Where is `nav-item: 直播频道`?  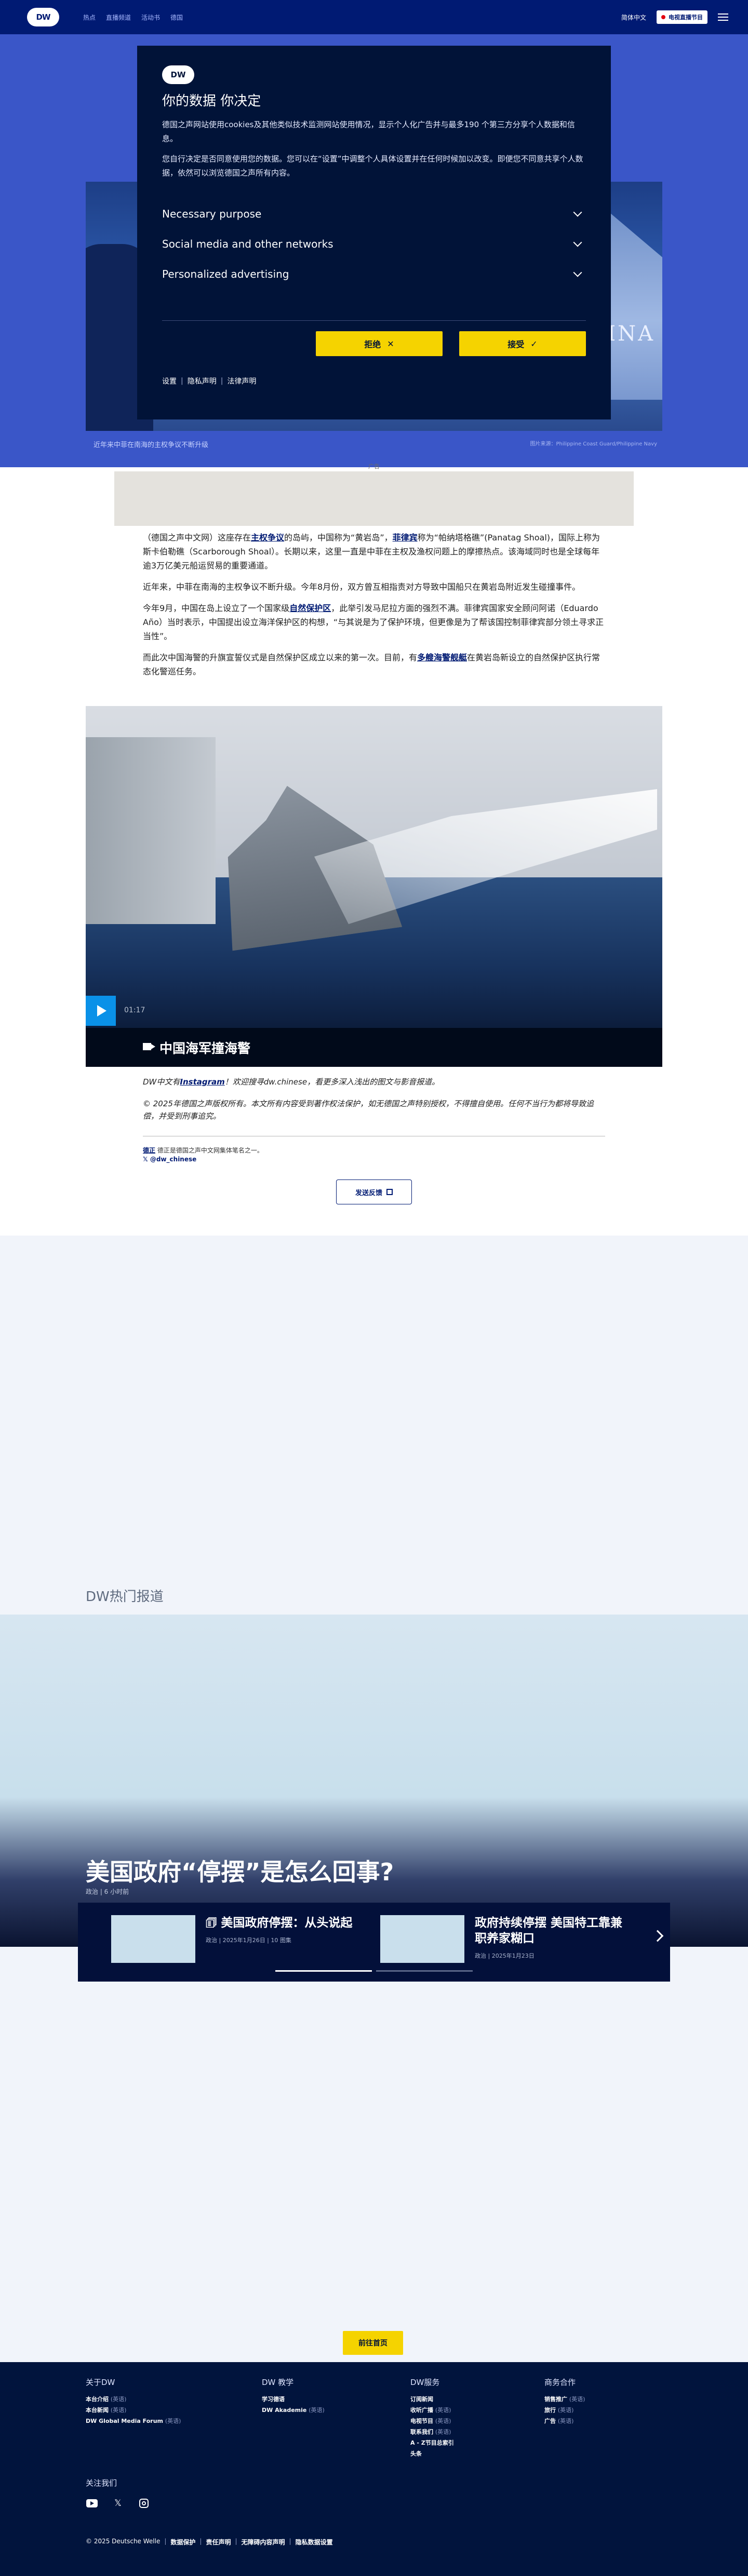
nav-item: 直播频道 is located at coordinates (119, 17).